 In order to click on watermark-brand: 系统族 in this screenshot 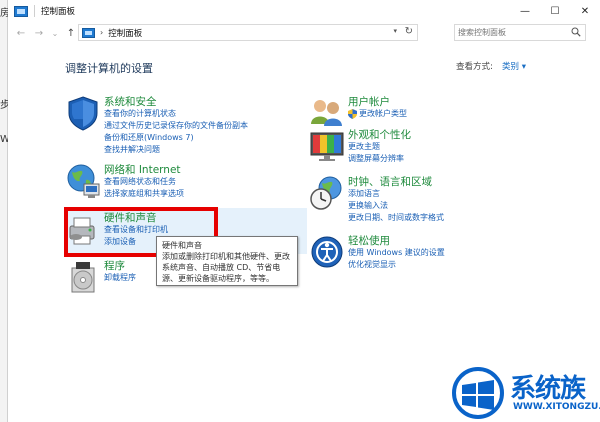, I will do `click(548, 389)`.